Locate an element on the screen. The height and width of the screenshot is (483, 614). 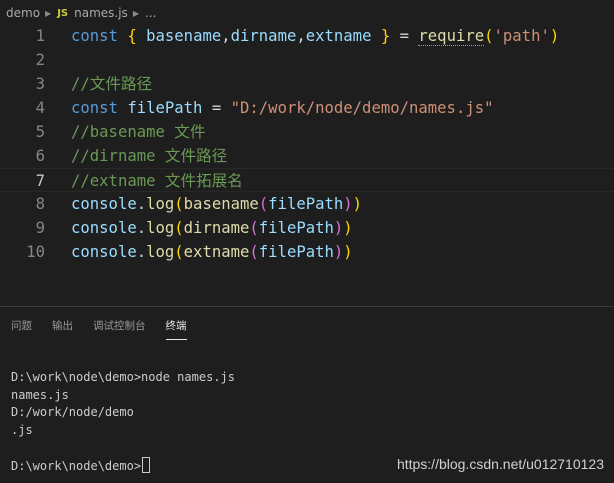
terminal-cursor is located at coordinates (146, 464).